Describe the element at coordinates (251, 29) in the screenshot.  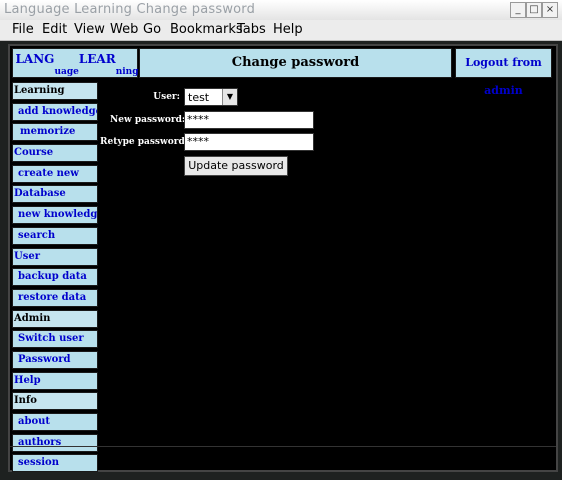
I see `menu-tabs: Tabs` at that location.